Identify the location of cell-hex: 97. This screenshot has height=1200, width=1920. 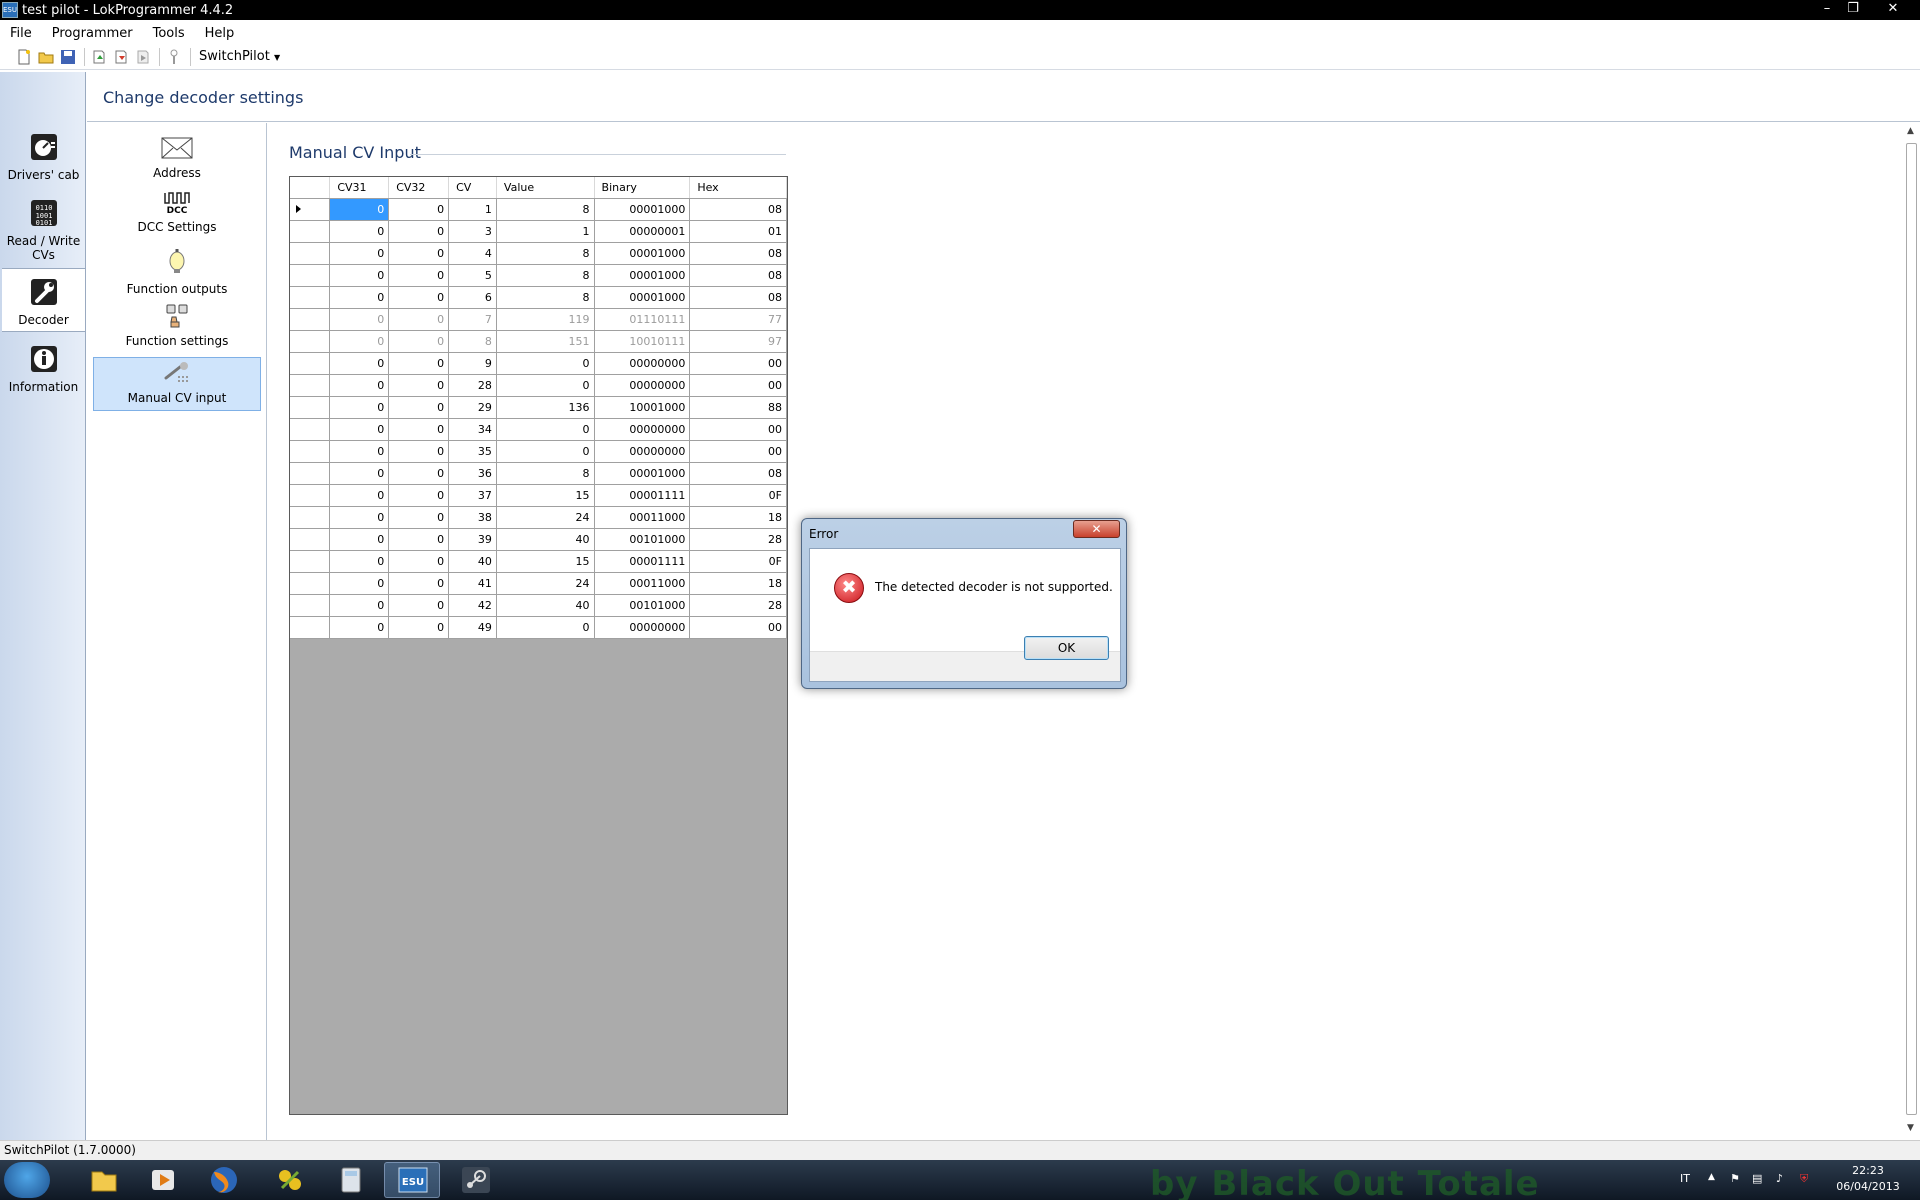
(738, 341).